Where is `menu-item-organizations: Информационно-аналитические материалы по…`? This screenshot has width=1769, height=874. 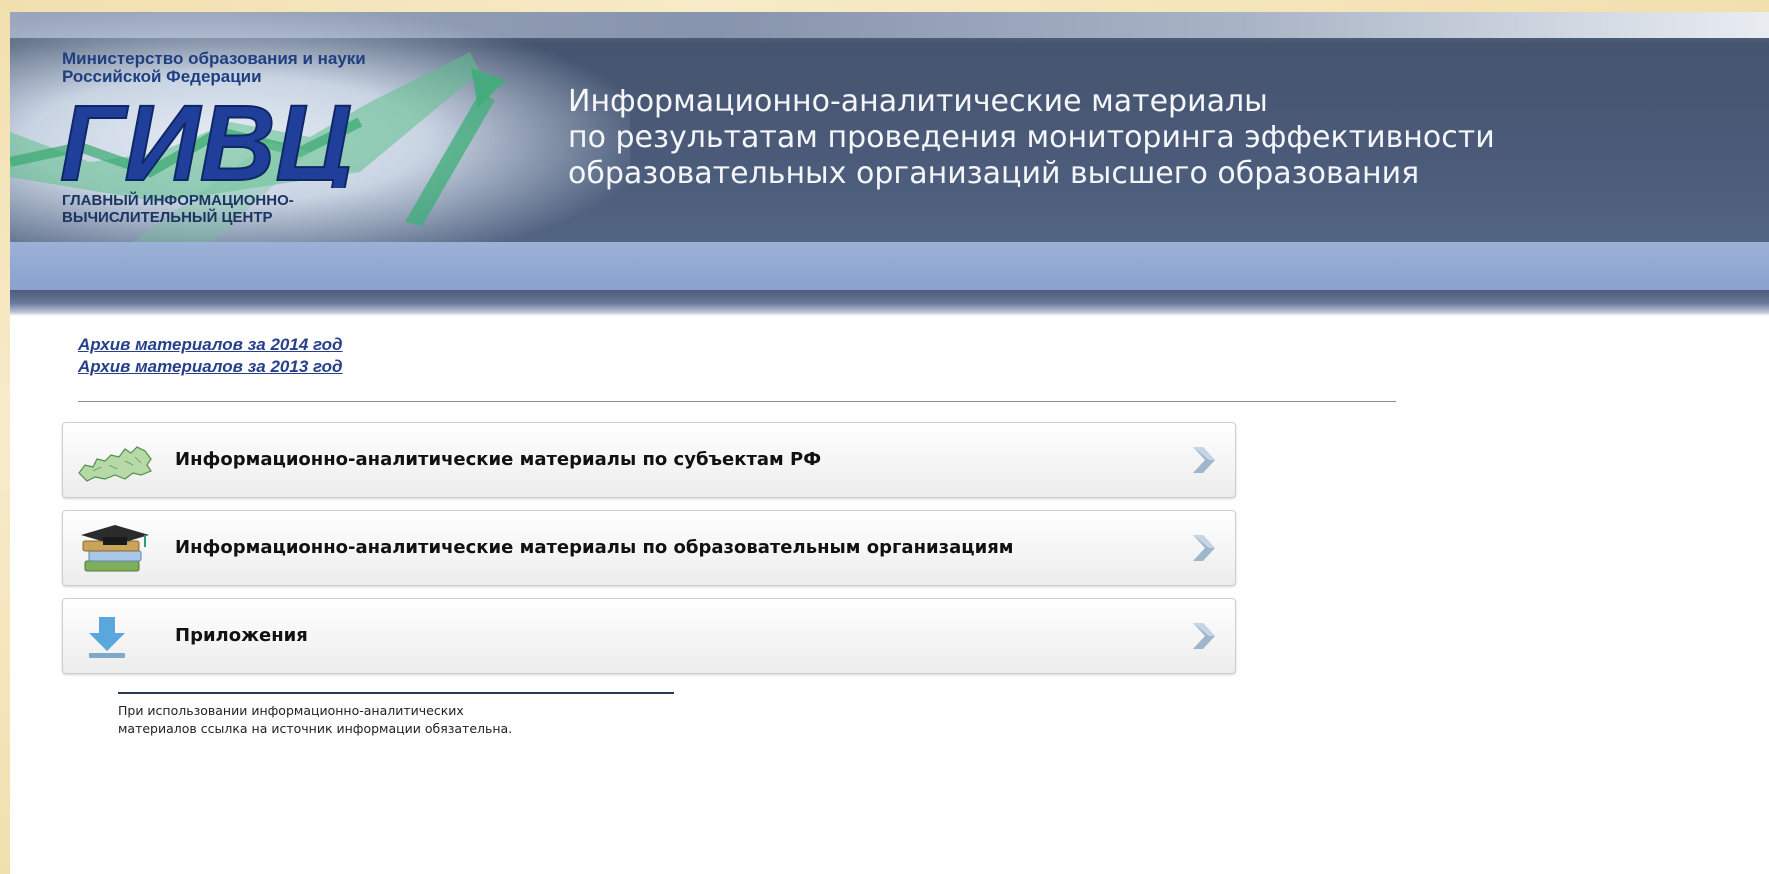 menu-item-organizations: Информационно-аналитические материалы по… is located at coordinates (649, 548).